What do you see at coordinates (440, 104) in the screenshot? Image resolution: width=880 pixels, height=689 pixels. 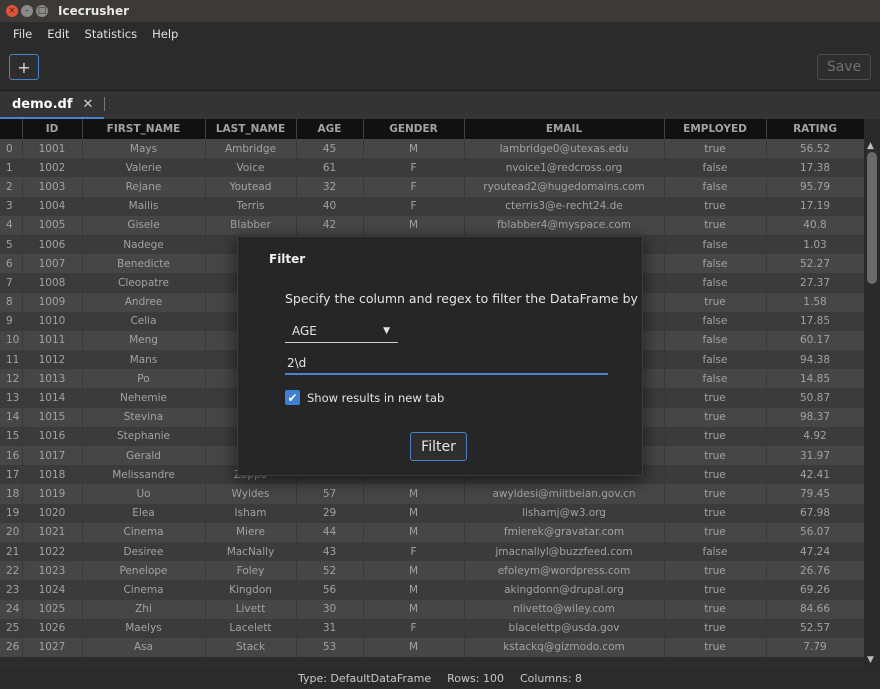 I see `tab-bar: demo.df ✕` at bounding box center [440, 104].